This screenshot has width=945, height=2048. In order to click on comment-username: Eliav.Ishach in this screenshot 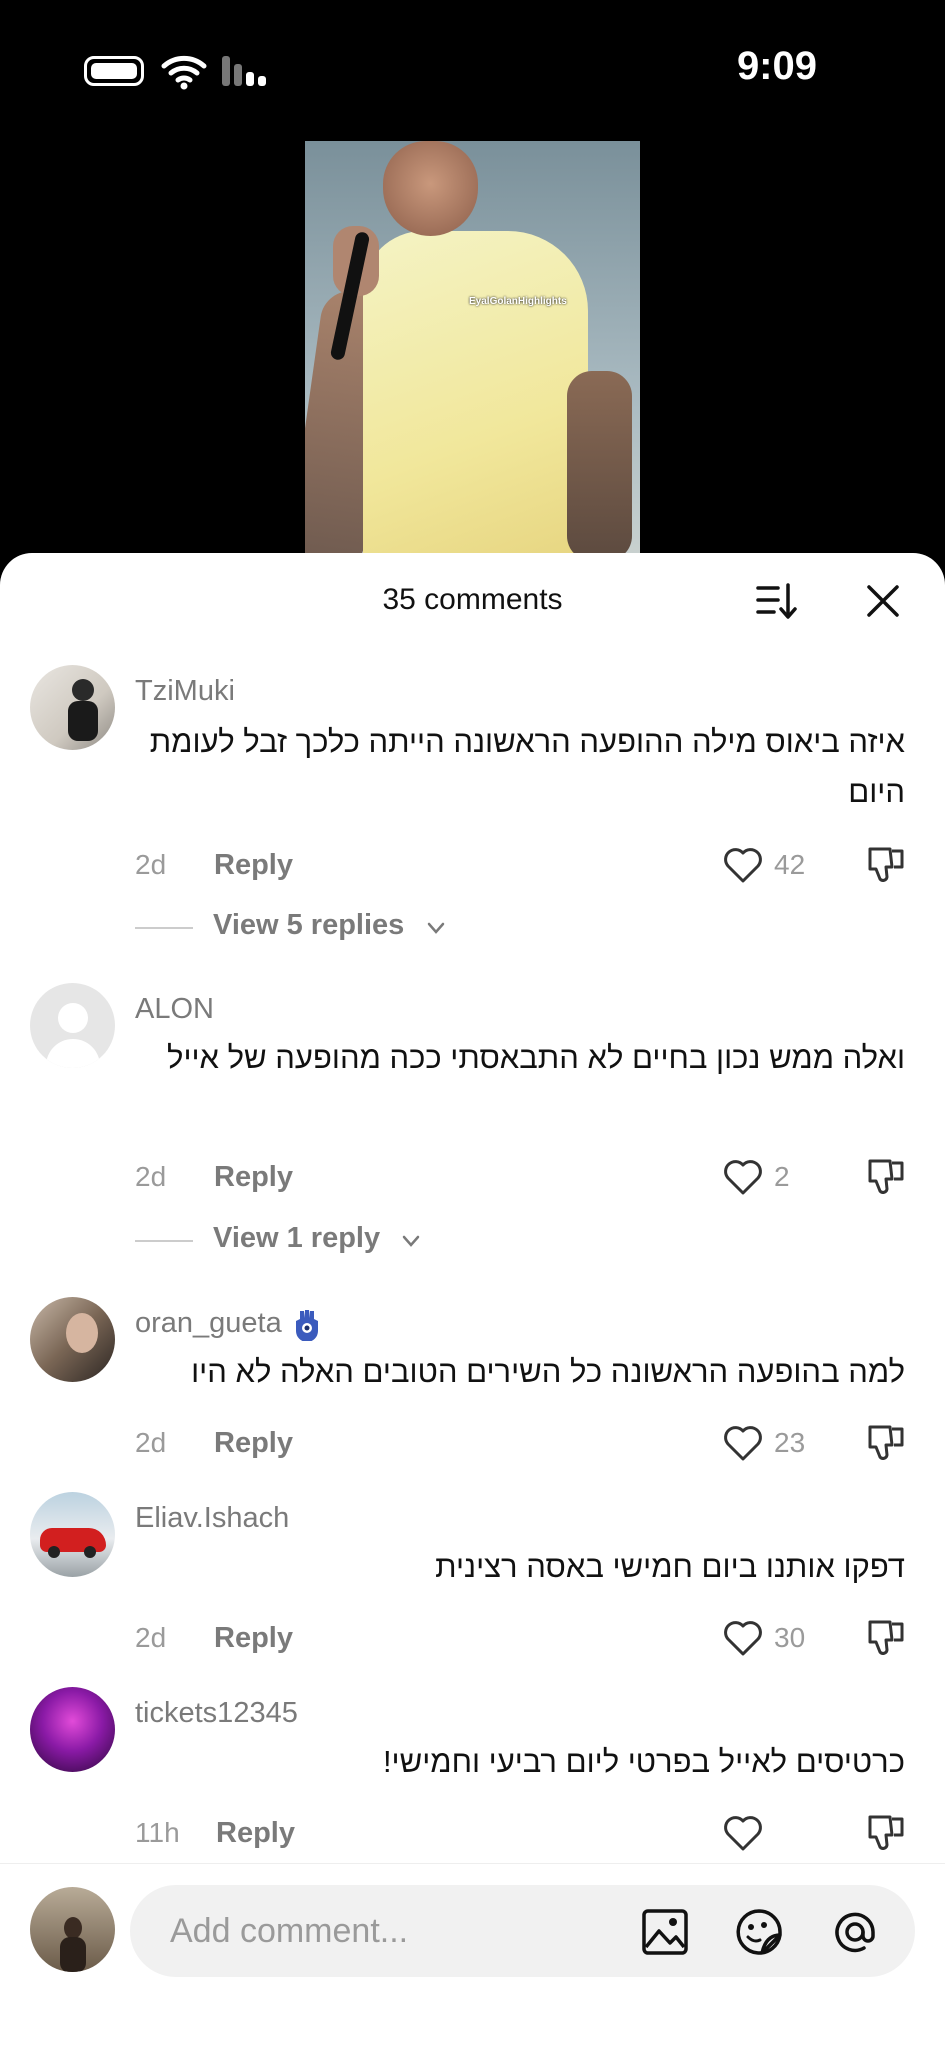, I will do `click(212, 1518)`.